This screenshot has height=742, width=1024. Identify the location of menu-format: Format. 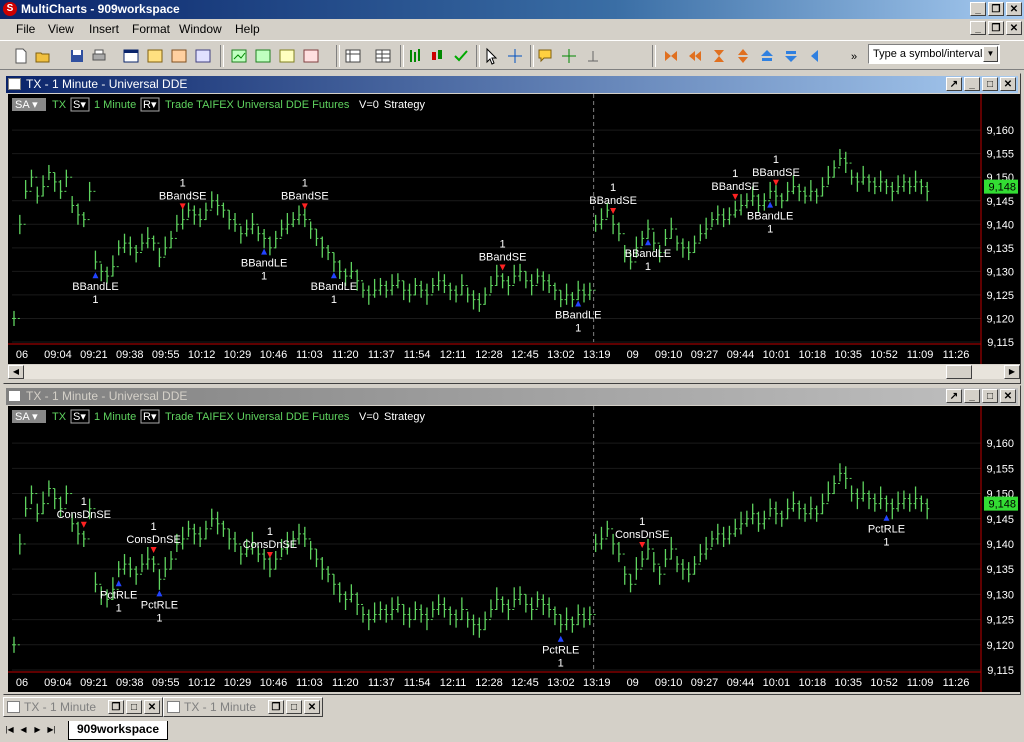
(151, 29).